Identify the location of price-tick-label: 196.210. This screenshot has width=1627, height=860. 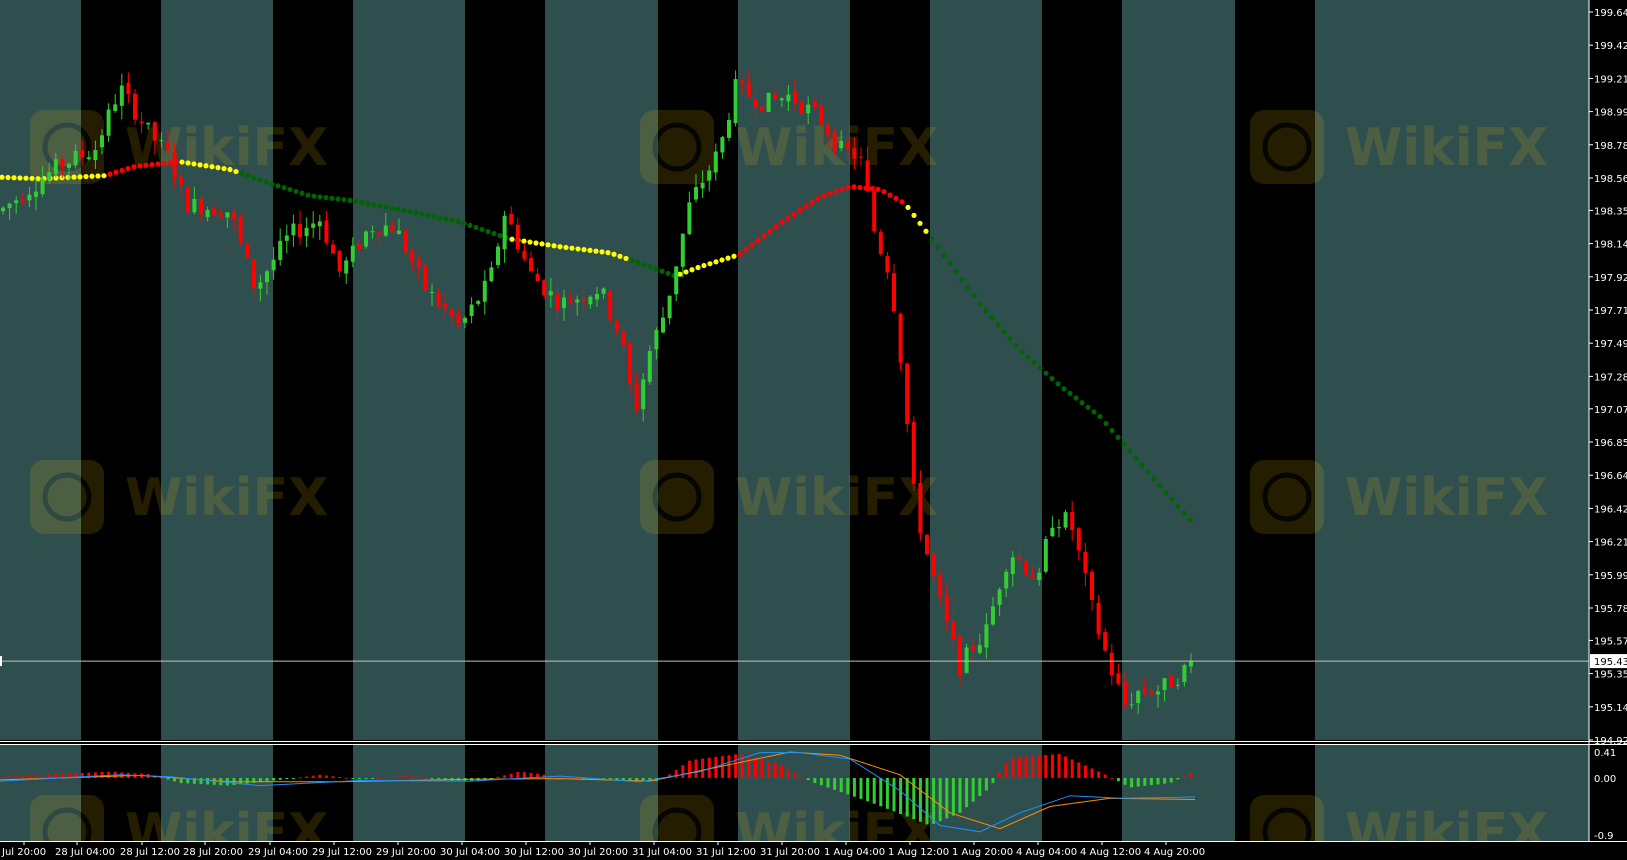
(1610, 543).